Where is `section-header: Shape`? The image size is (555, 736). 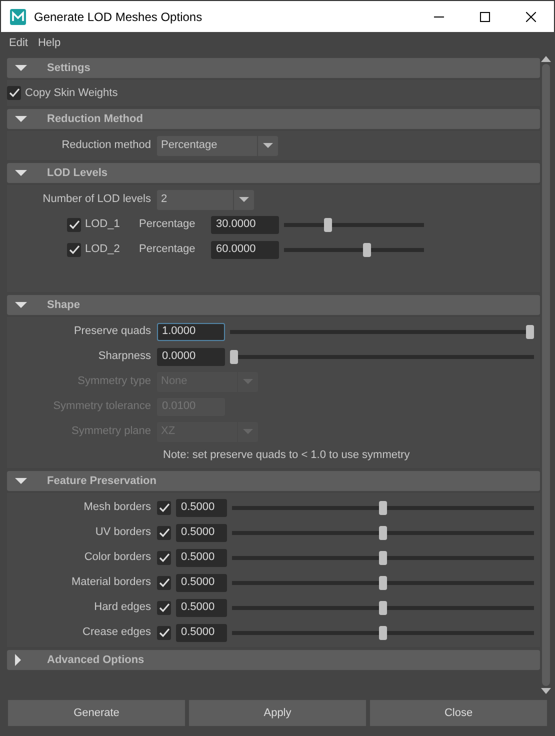 section-header: Shape is located at coordinates (273, 305).